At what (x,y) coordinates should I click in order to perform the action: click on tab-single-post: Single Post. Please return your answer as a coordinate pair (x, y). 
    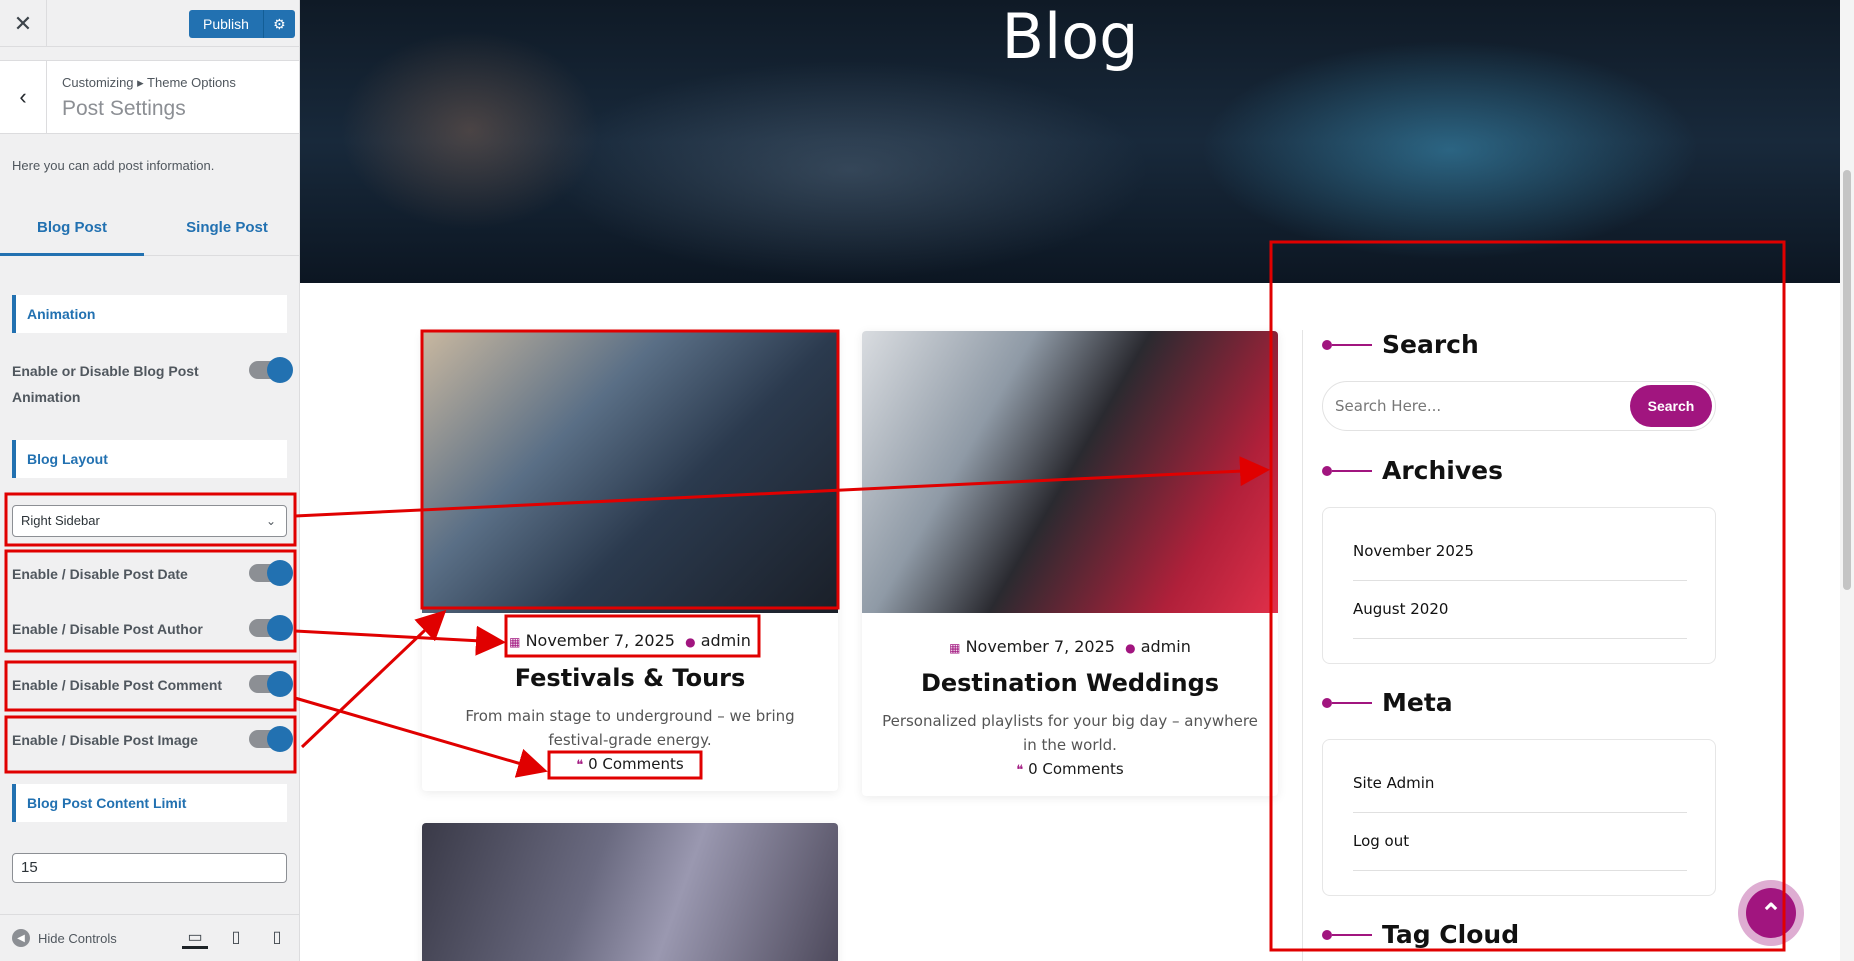
    Looking at the image, I should click on (227, 228).